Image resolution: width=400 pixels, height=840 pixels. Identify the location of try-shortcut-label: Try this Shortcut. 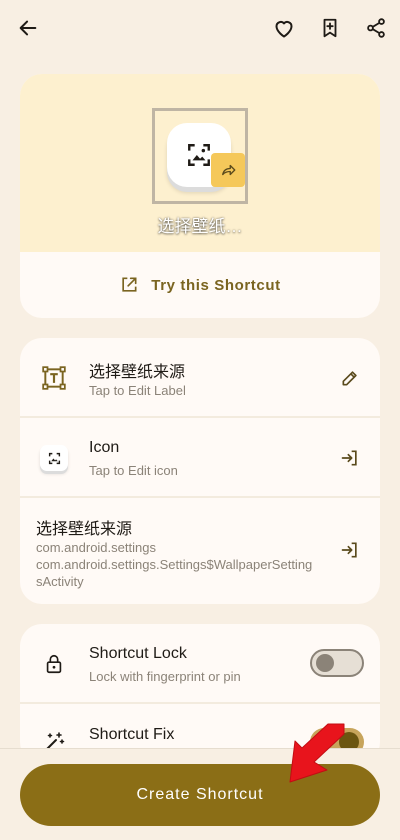
(216, 285).